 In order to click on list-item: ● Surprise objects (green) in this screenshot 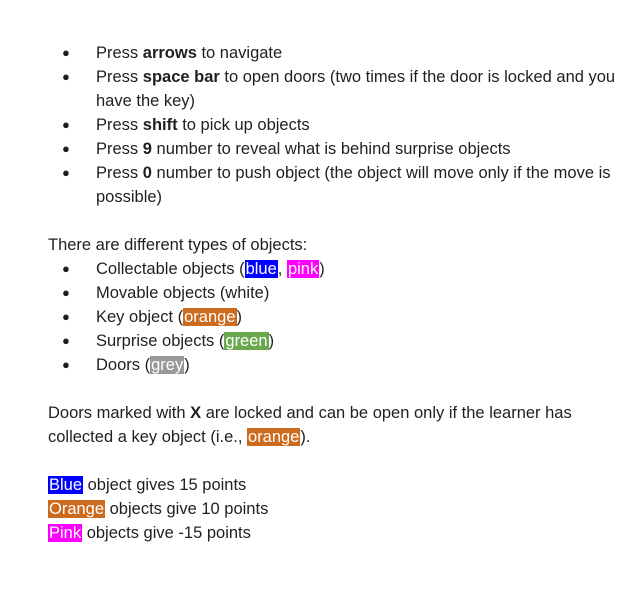, I will do `click(333, 341)`.